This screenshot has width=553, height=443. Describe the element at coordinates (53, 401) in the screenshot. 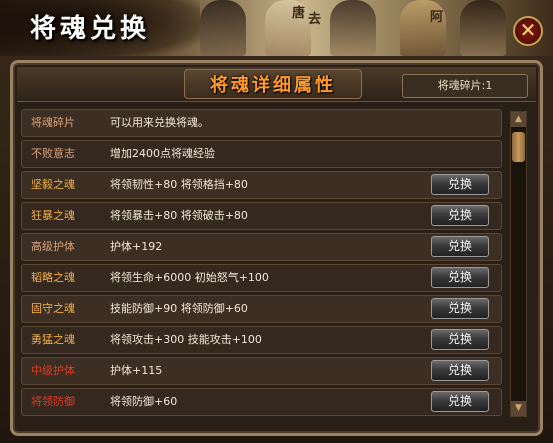

I see `soul-name: 将领防御` at that location.